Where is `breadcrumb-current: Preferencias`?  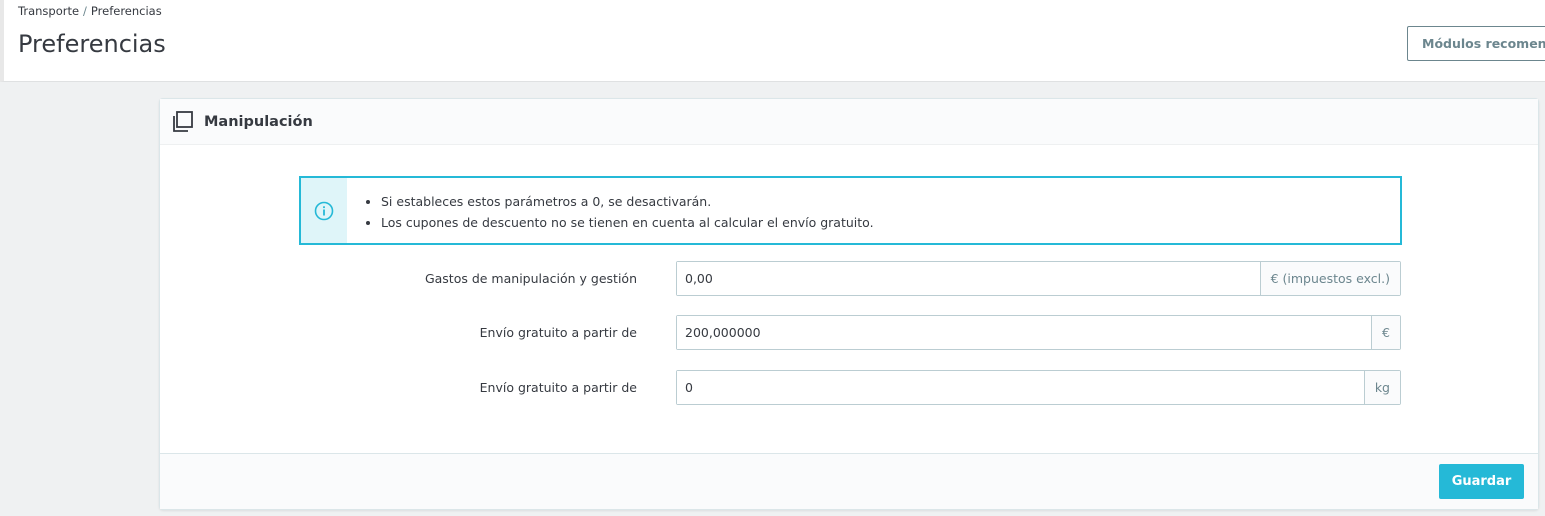
breadcrumb-current: Preferencias is located at coordinates (126, 11).